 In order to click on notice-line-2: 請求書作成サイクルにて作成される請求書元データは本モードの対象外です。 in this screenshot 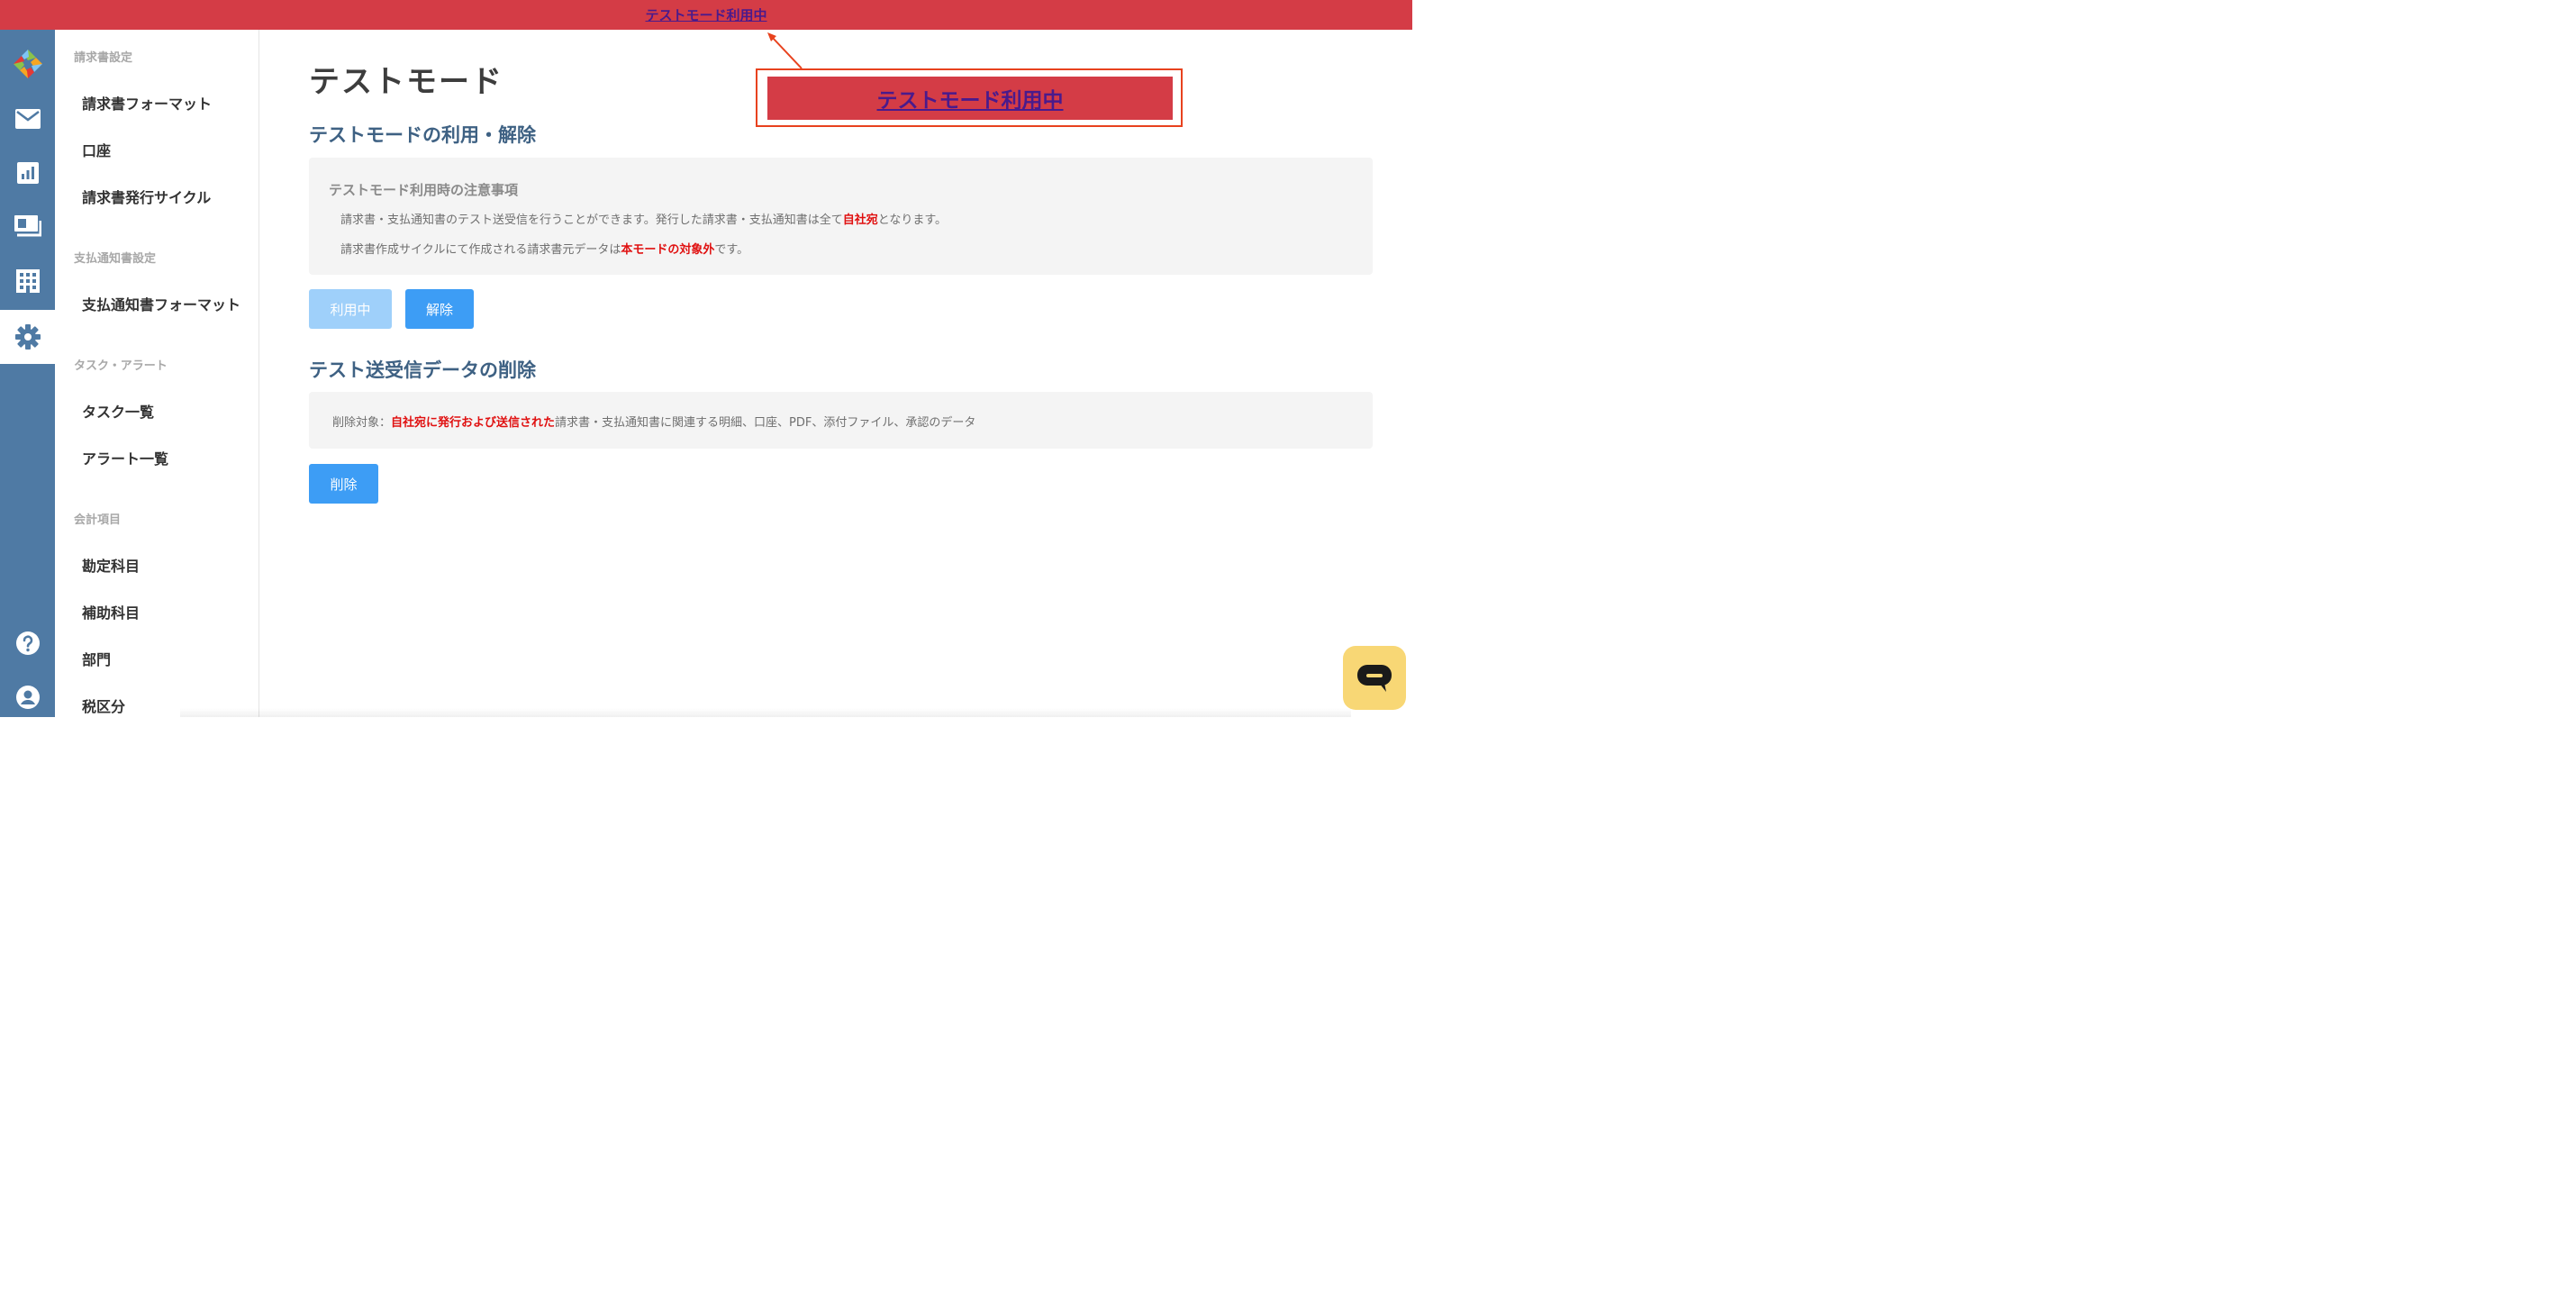, I will do `click(544, 249)`.